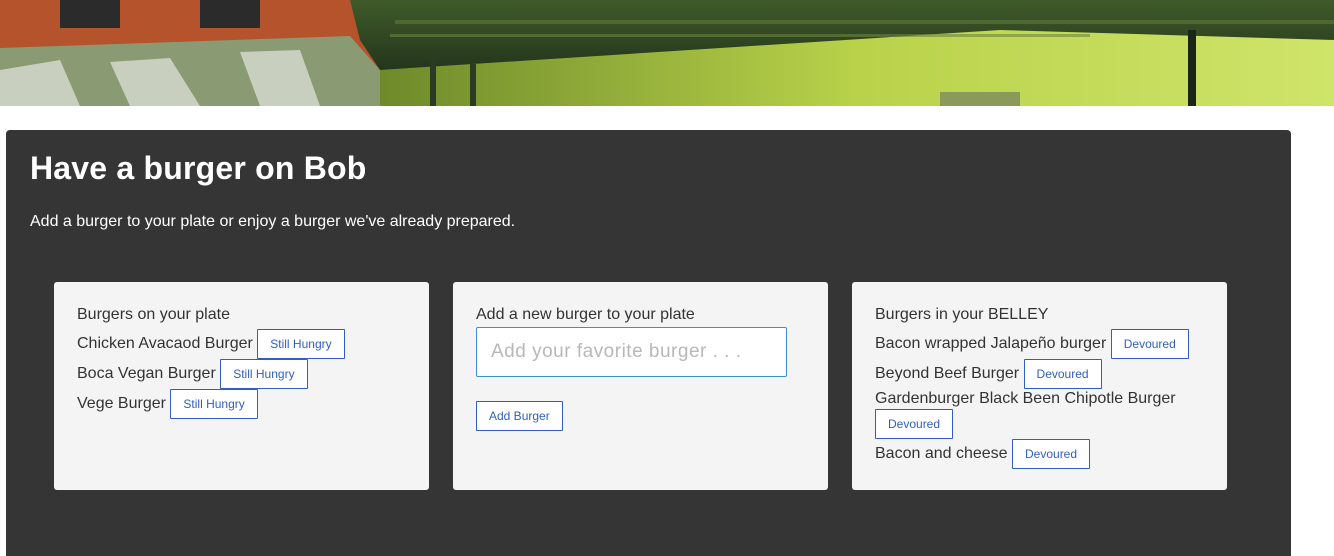 The image size is (1334, 556). What do you see at coordinates (962, 314) in the screenshot?
I see `belly-heading: Burgers in your BELLEY` at bounding box center [962, 314].